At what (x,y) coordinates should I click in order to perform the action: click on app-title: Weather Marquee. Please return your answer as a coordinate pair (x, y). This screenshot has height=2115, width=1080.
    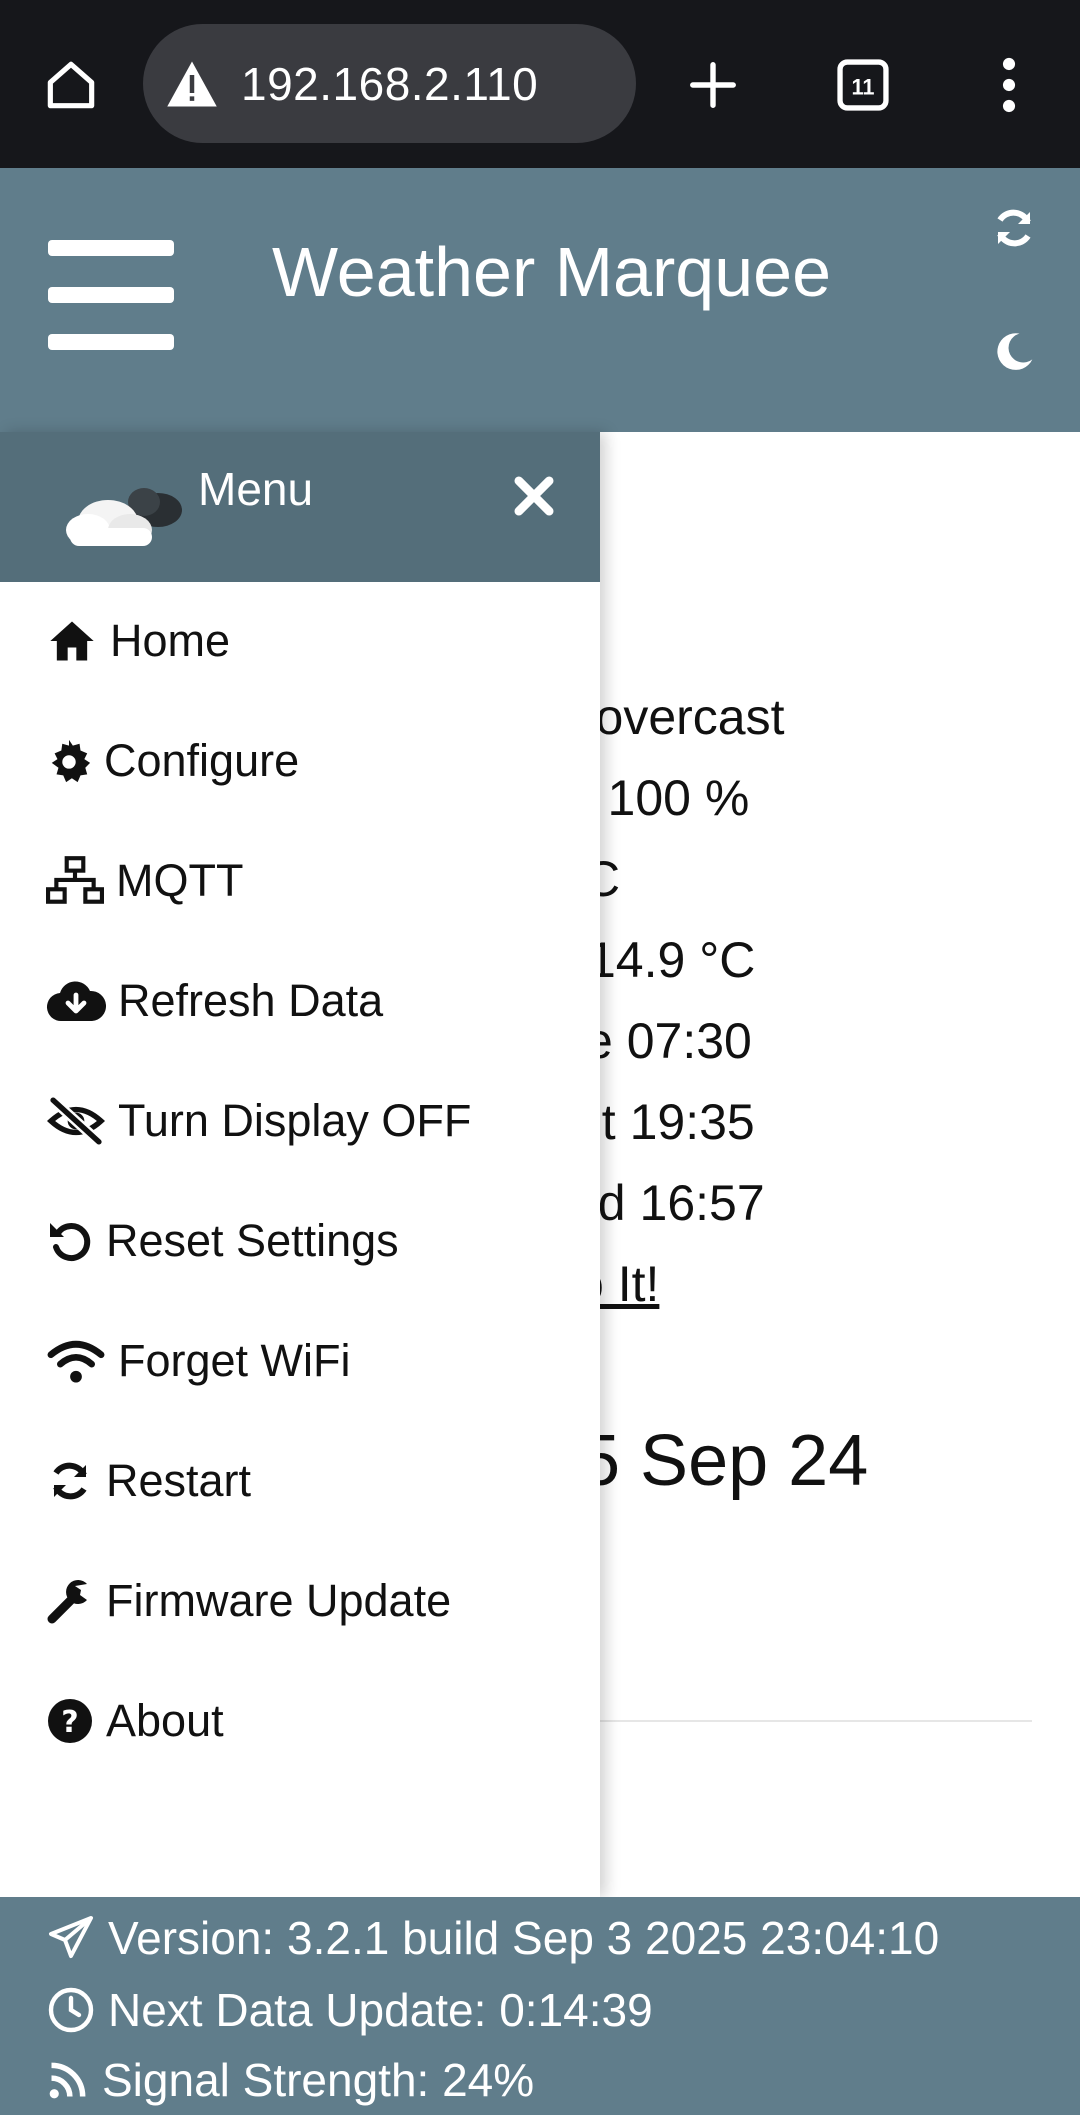
    Looking at the image, I should click on (552, 272).